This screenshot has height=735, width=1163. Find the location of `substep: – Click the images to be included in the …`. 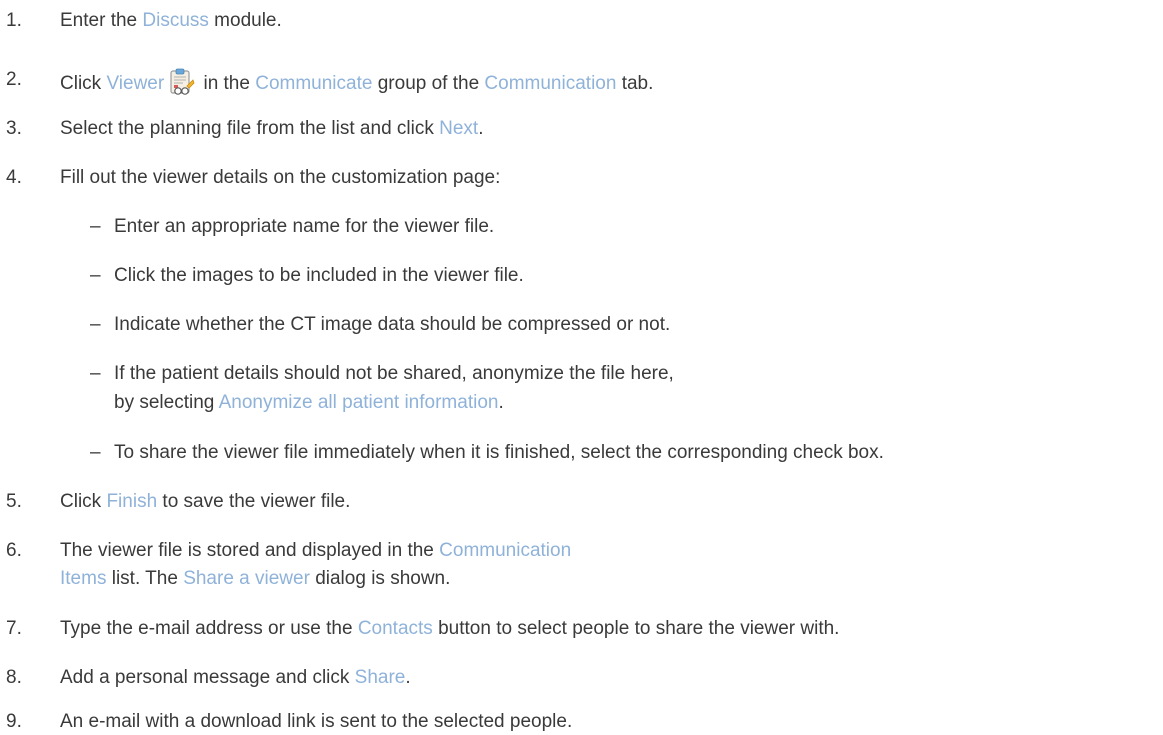

substep: – Click the images to be included in the … is located at coordinates (307, 276).